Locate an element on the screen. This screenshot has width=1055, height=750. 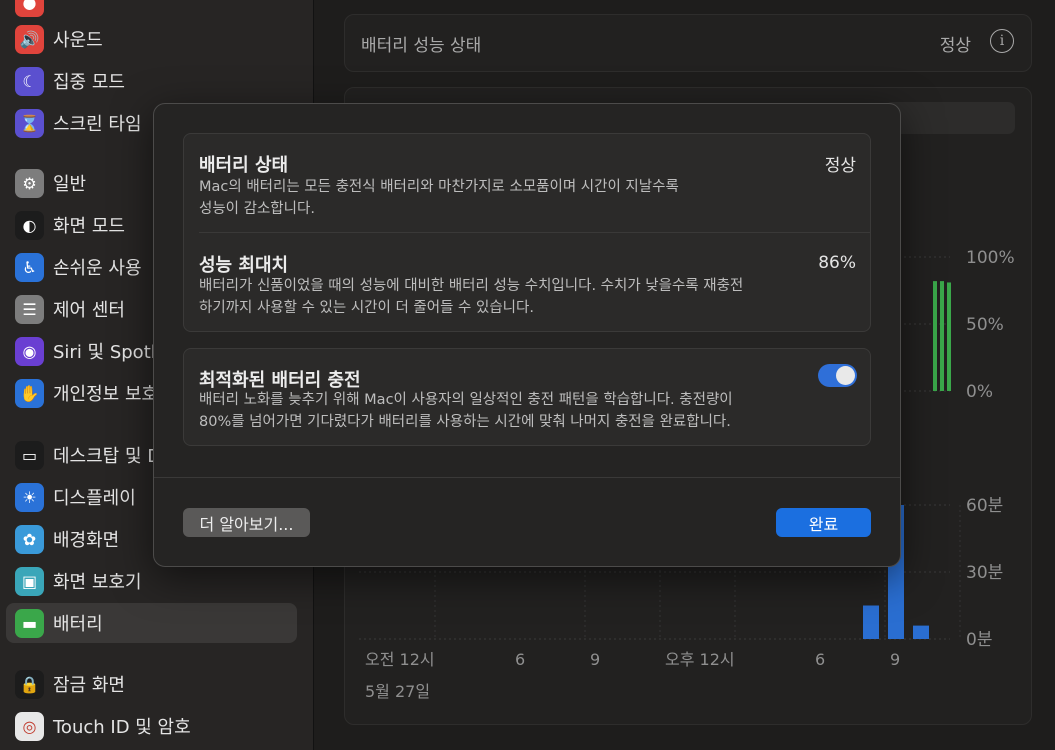
info-icon: i is located at coordinates (1002, 41).